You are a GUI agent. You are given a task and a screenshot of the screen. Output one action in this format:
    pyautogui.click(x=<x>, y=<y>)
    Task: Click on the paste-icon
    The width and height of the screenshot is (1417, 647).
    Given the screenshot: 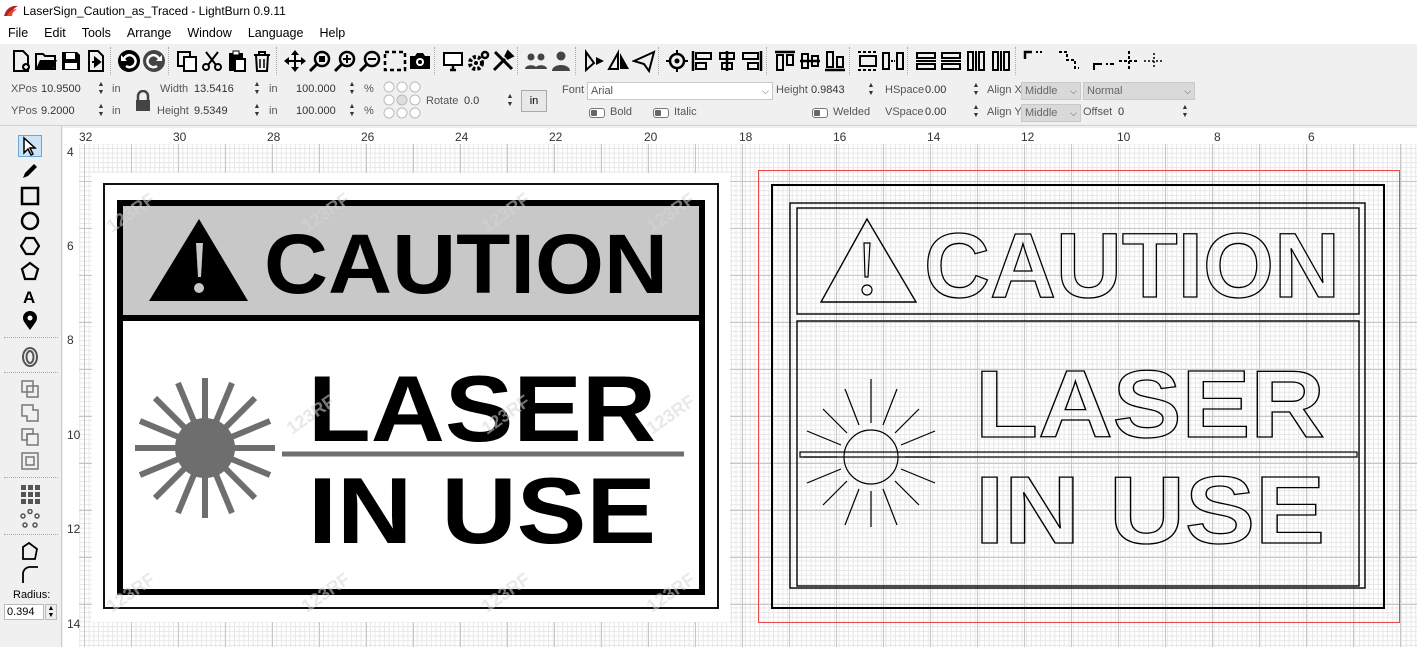 What is the action you would take?
    pyautogui.click(x=236, y=61)
    